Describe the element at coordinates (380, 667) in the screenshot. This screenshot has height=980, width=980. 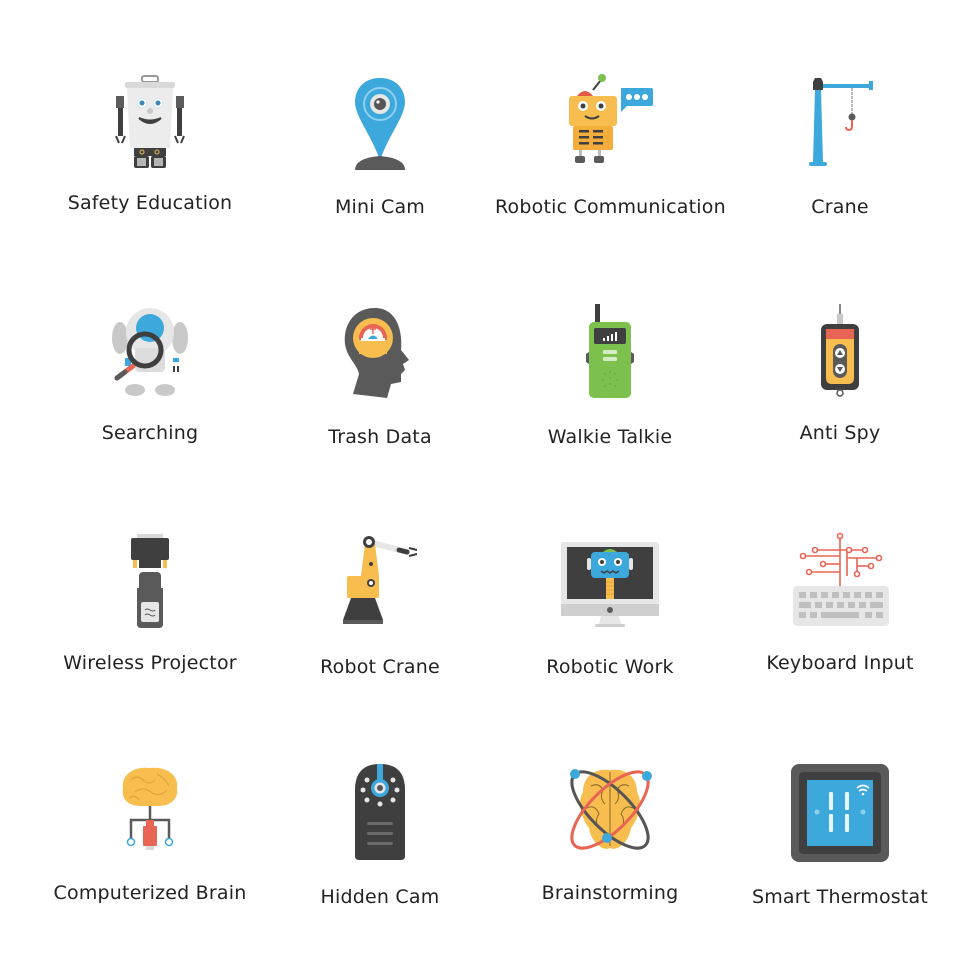
I see `icon-label: Robot Crane` at that location.